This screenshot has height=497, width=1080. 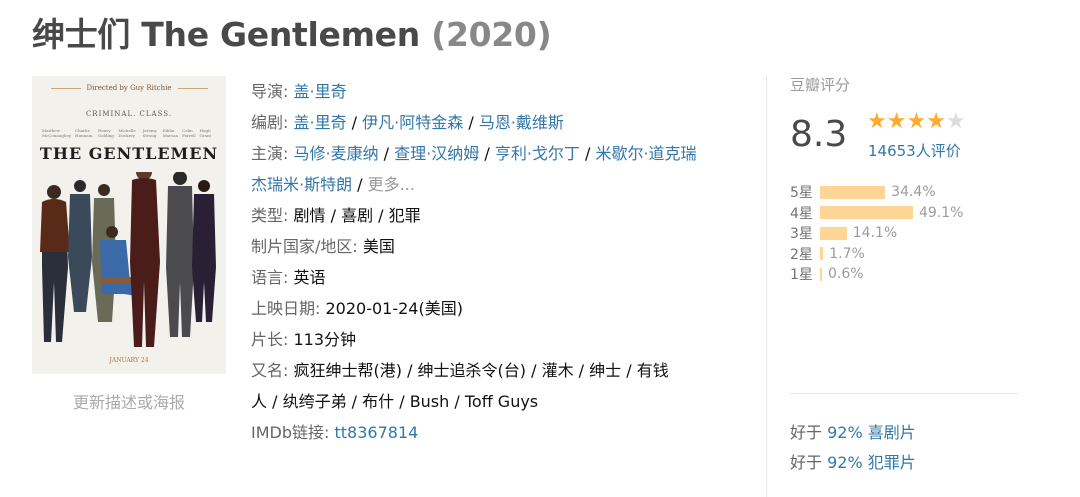 I want to click on release-row: 上映日期: 2020-01-24(美国), so click(x=498, y=308).